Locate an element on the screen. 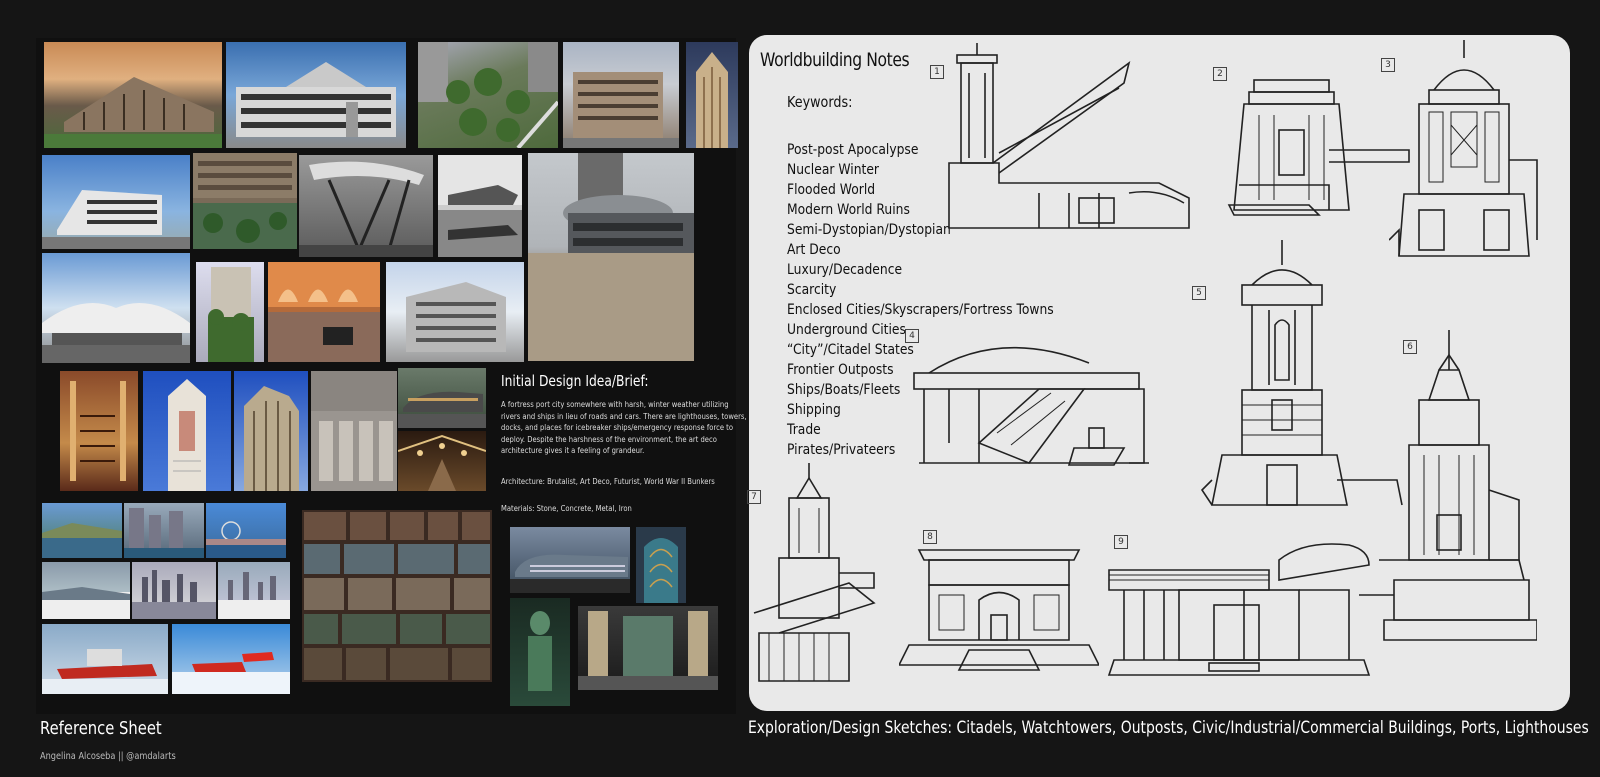  sketch-6-spire-tower is located at coordinates (1448, 488).